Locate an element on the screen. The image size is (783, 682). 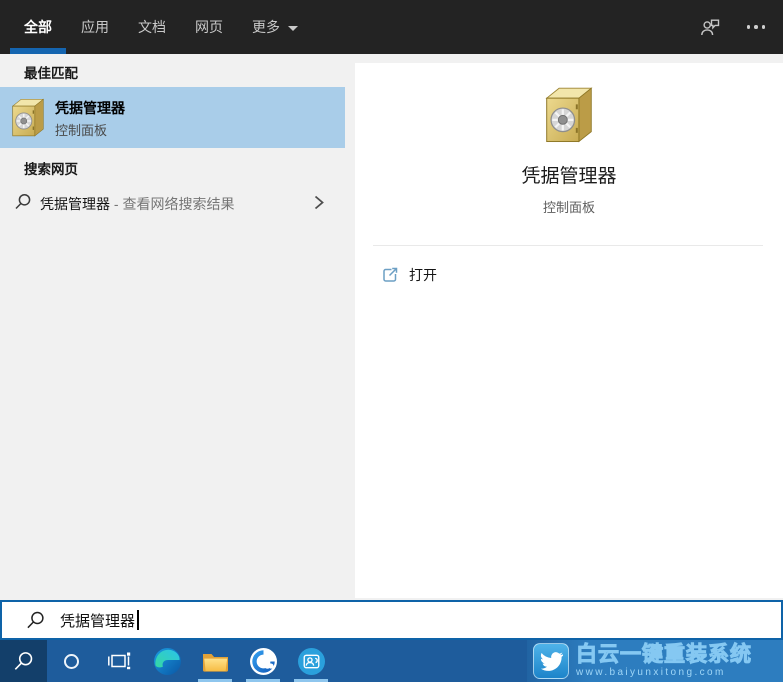
watermark: 白云一键重装系统 www.baiyunxitong.com is located at coordinates (655, 661).